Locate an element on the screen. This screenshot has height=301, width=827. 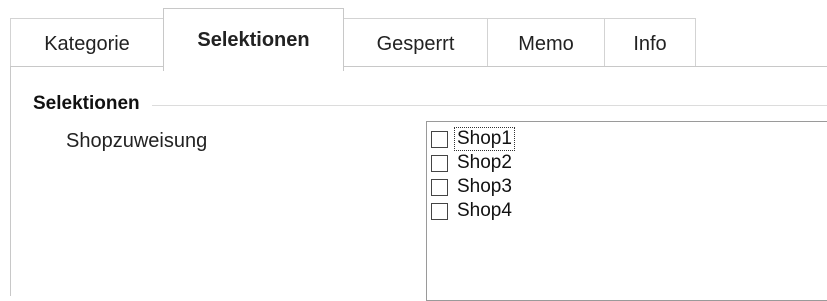
tab-gesperrt: Gesperrt is located at coordinates (415, 43).